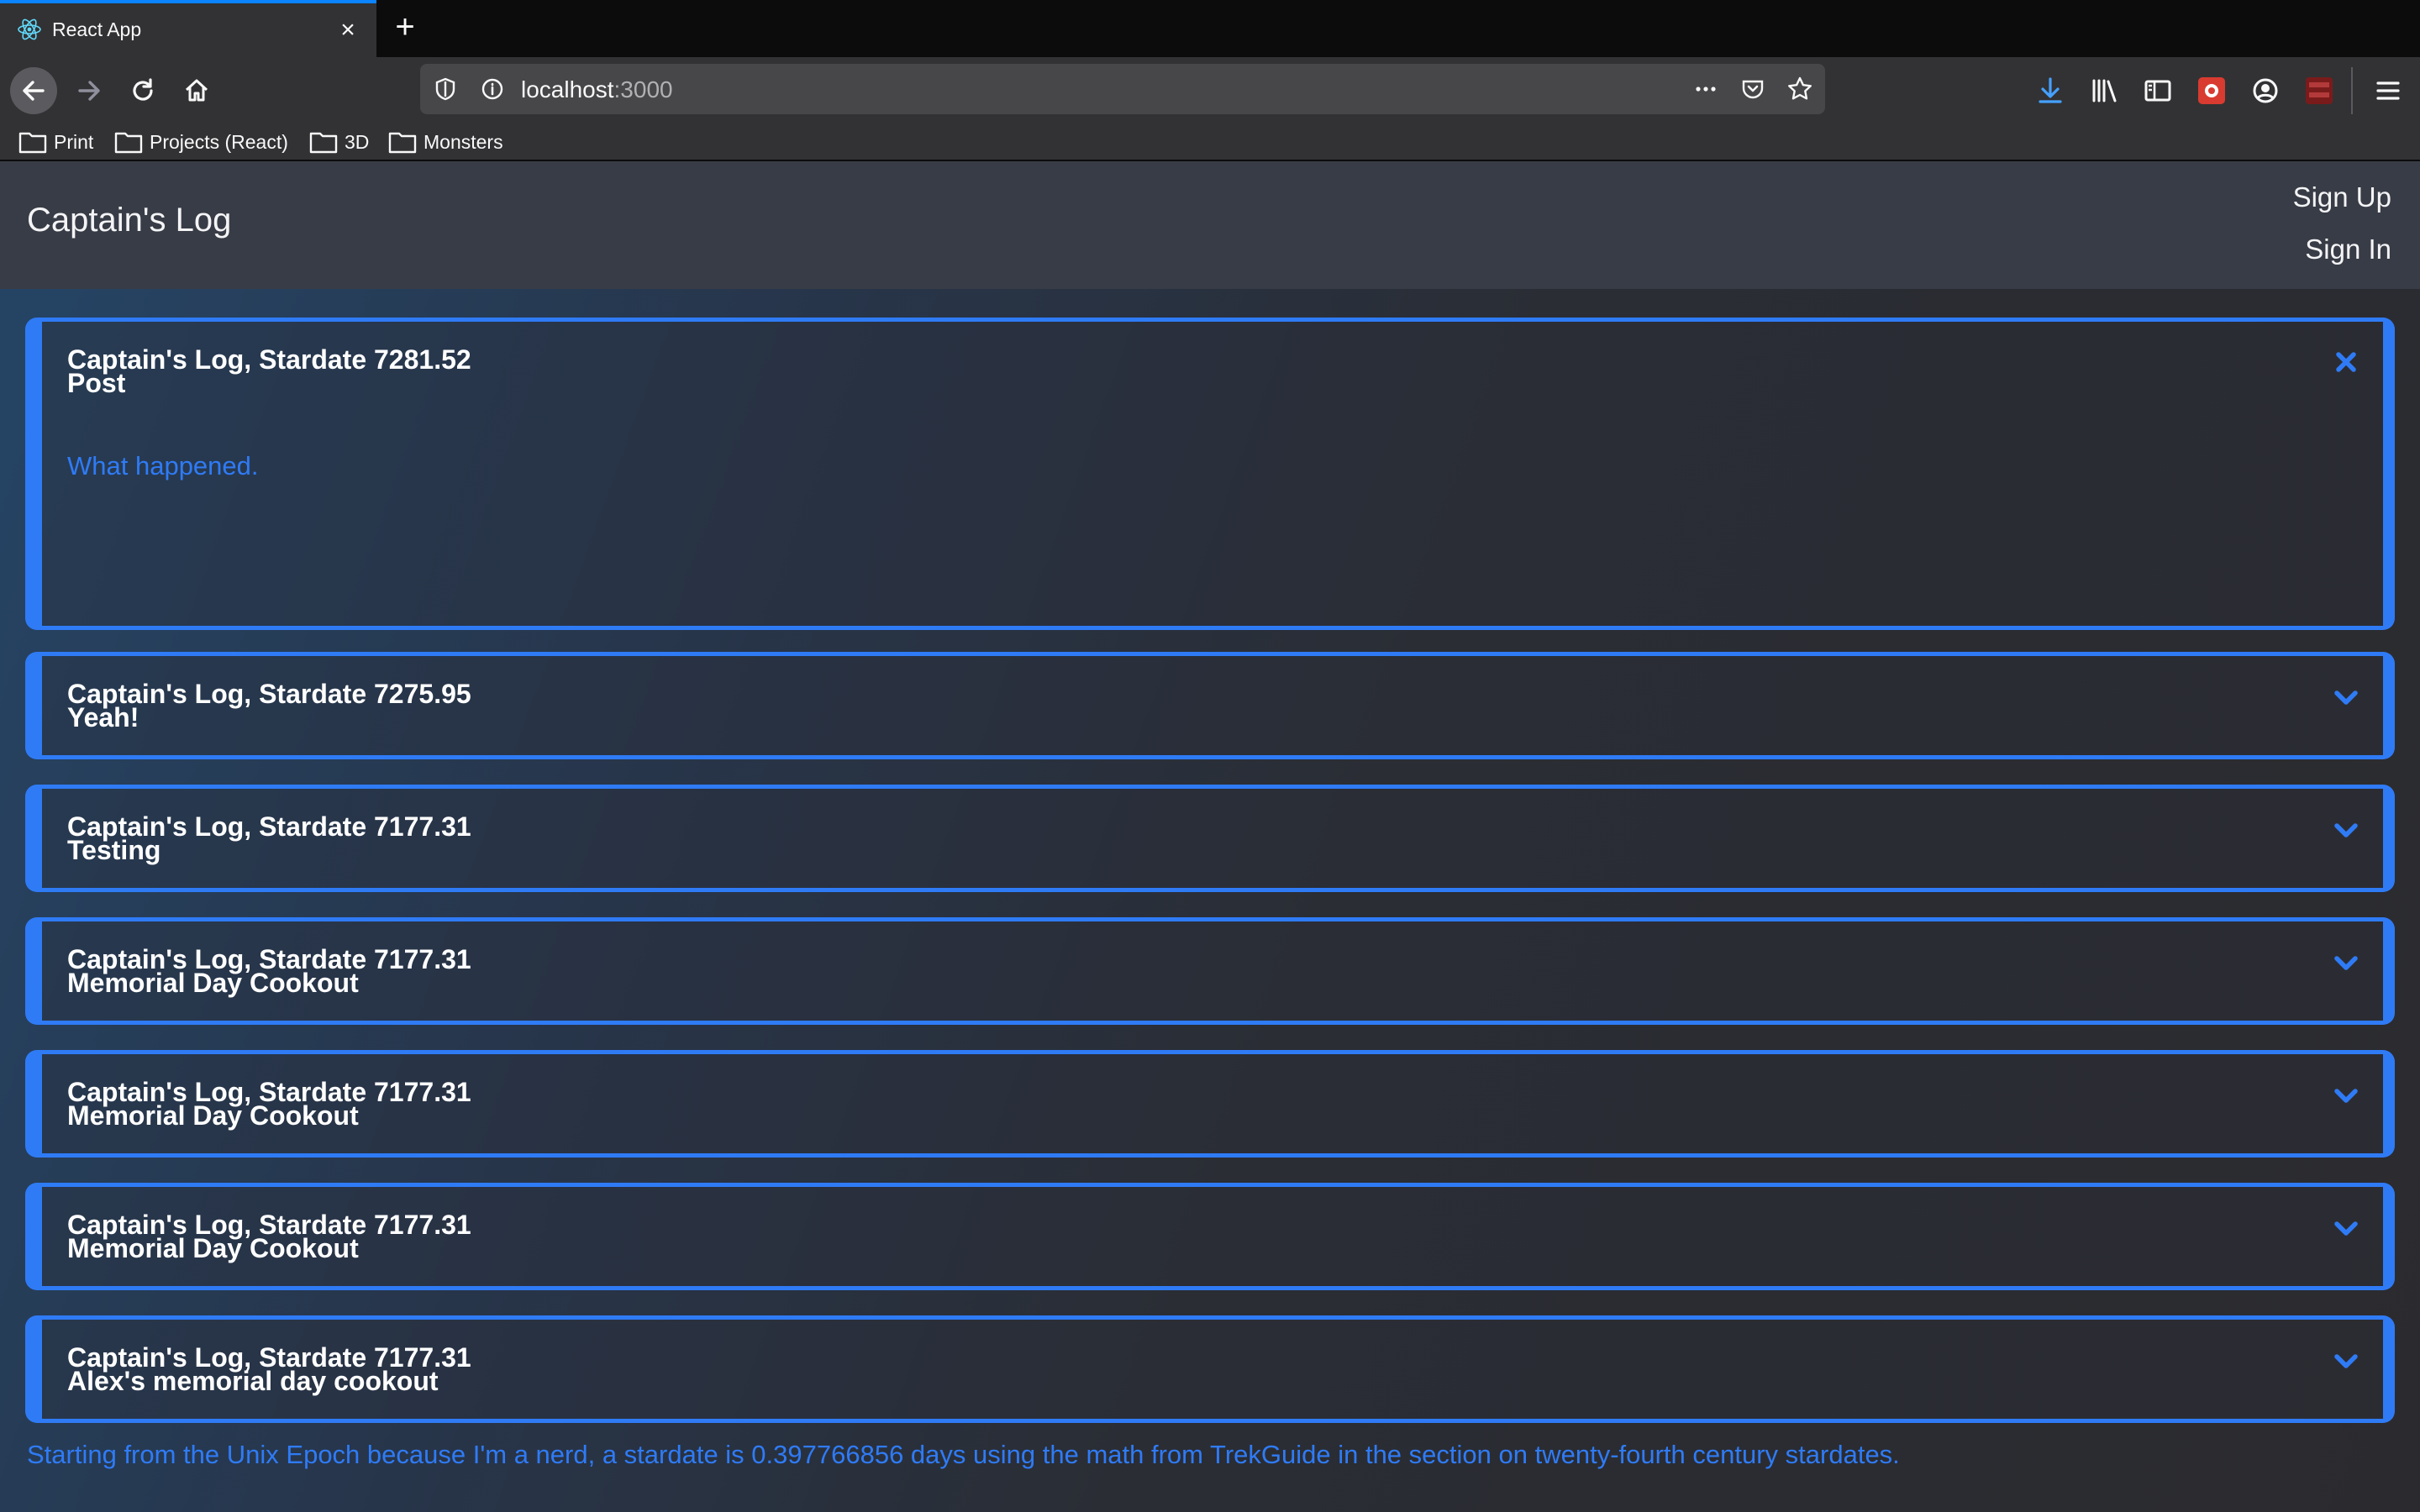  I want to click on react-logo-icon, so click(29, 29).